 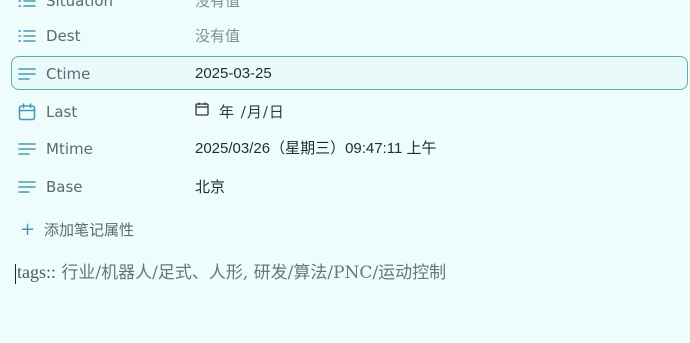 I want to click on property-value: 北京, so click(x=210, y=187).